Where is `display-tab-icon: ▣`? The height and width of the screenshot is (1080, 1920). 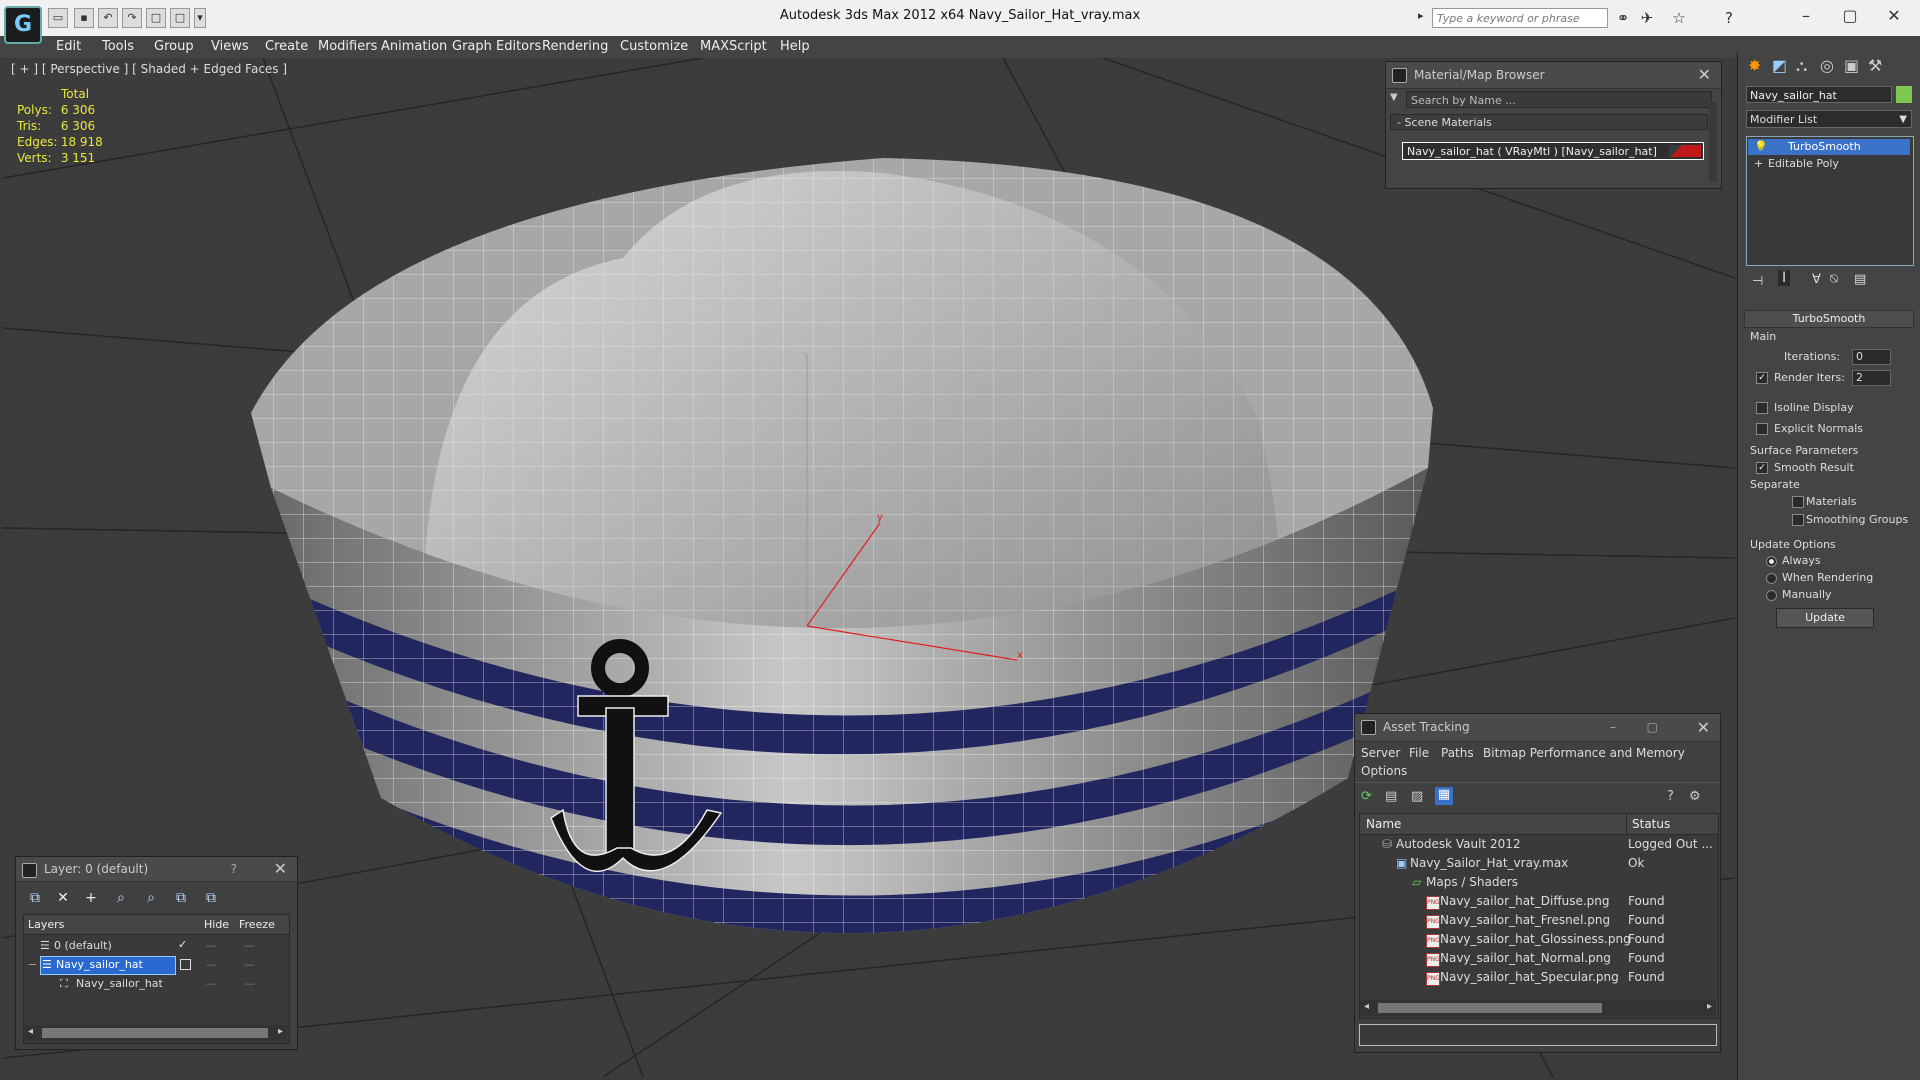 display-tab-icon: ▣ is located at coordinates (1851, 65).